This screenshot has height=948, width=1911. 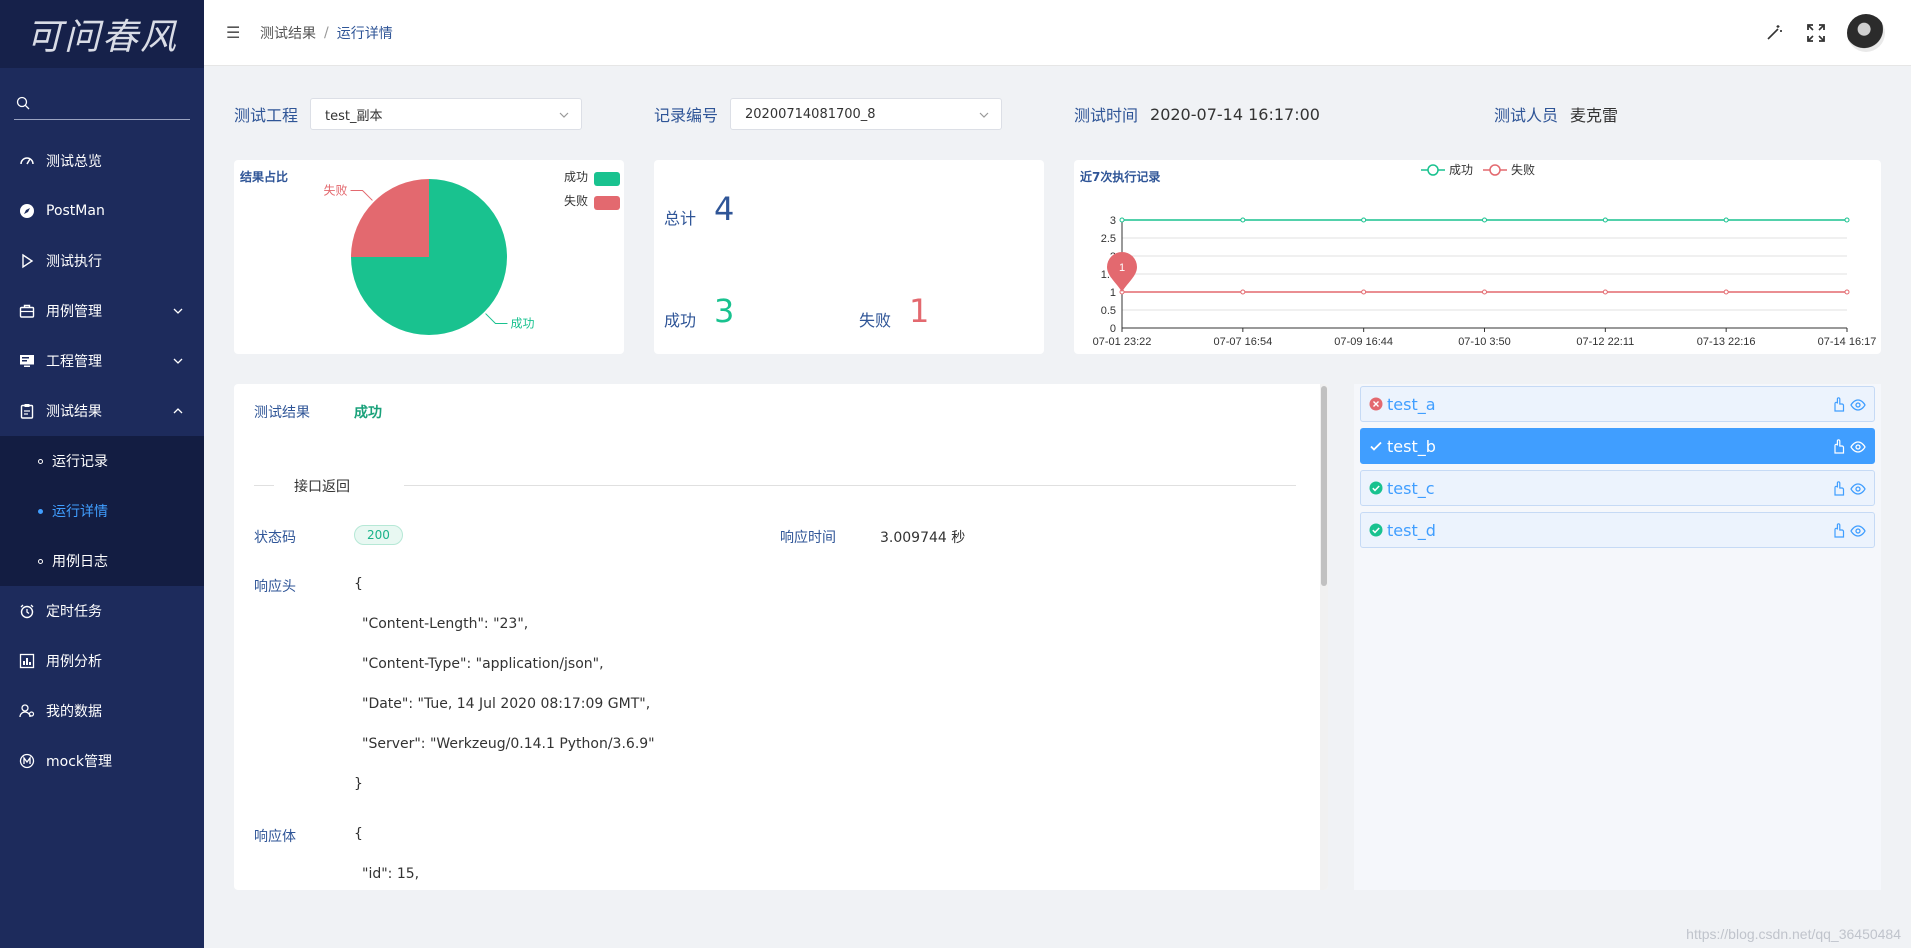 I want to click on test-time-value: 2020-07-14 16:17:00, so click(x=1235, y=114).